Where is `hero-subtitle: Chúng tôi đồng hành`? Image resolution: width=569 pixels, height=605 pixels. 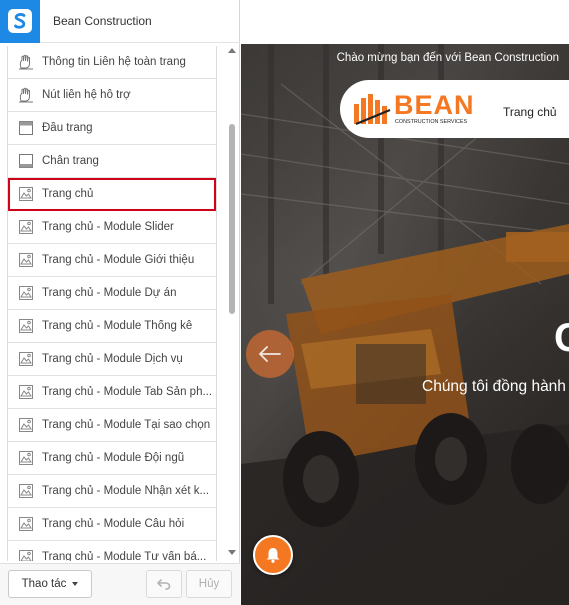 hero-subtitle: Chúng tôi đồng hành is located at coordinates (494, 386).